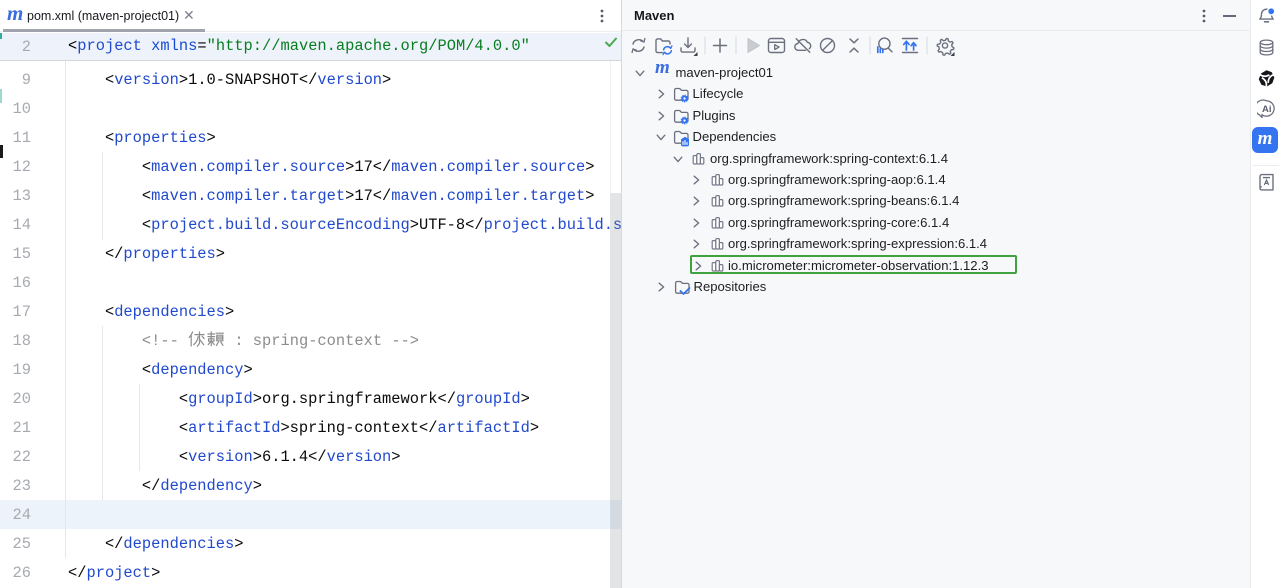 Image resolution: width=1280 pixels, height=588 pixels. I want to click on svg-text: Ai, so click(1267, 109).